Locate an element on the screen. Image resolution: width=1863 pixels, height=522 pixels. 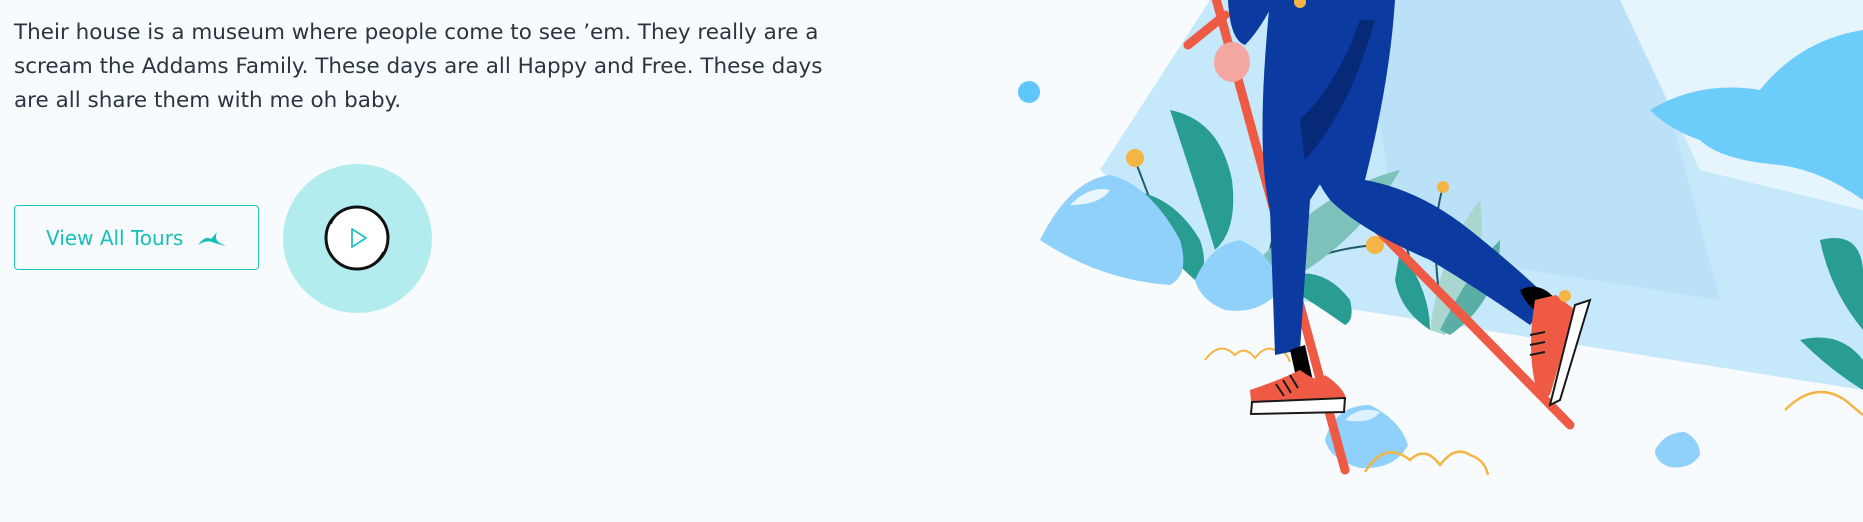
floating-dot is located at coordinates (1029, 92).